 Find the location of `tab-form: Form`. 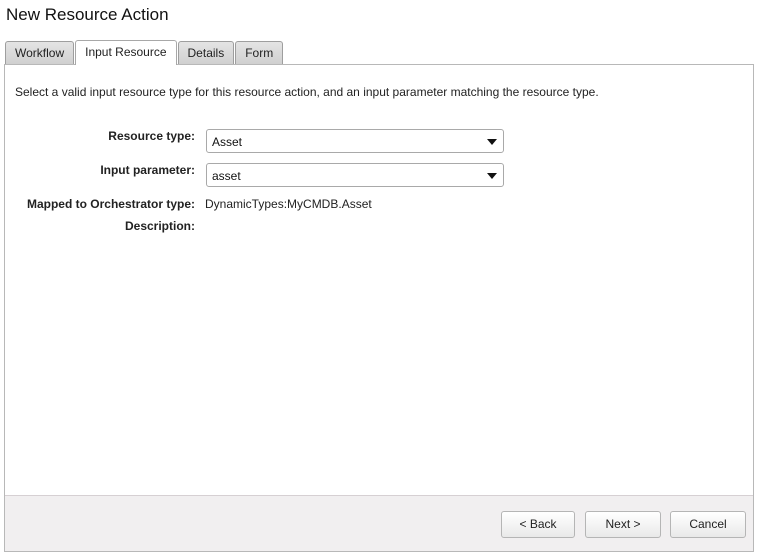

tab-form: Form is located at coordinates (259, 53).